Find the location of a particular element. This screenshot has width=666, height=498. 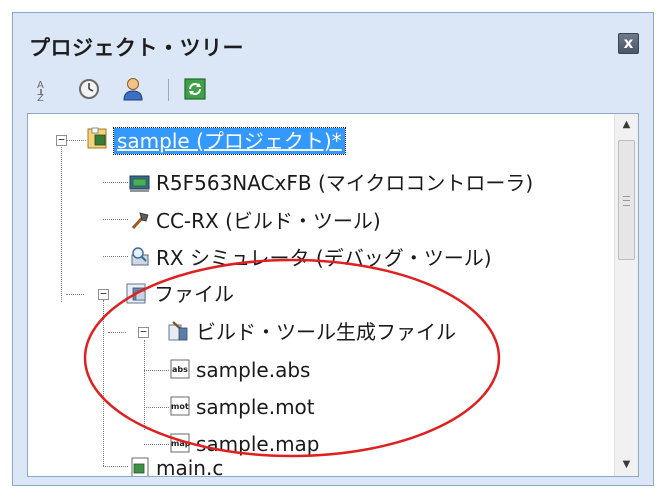

tree-item-generated-files: − ビルド・ツール生成ファイル is located at coordinates (322, 335).